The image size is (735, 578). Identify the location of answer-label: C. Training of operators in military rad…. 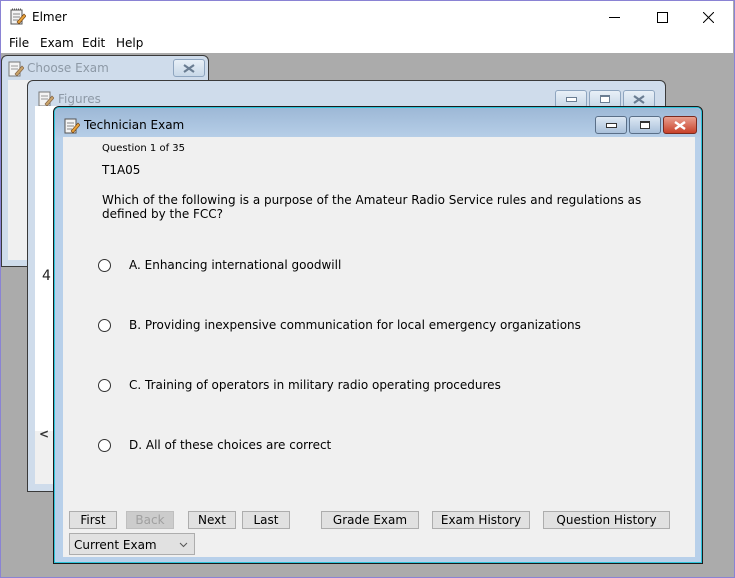
(315, 385).